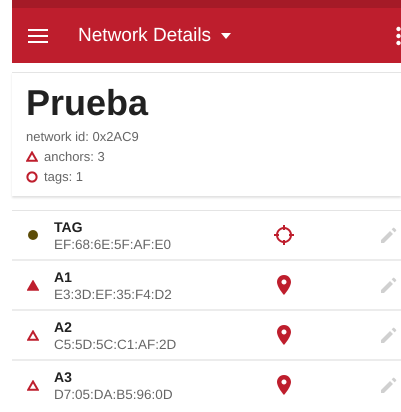 This screenshot has width=401, height=412. What do you see at coordinates (155, 35) in the screenshot?
I see `network-dropdown: Network Details` at bounding box center [155, 35].